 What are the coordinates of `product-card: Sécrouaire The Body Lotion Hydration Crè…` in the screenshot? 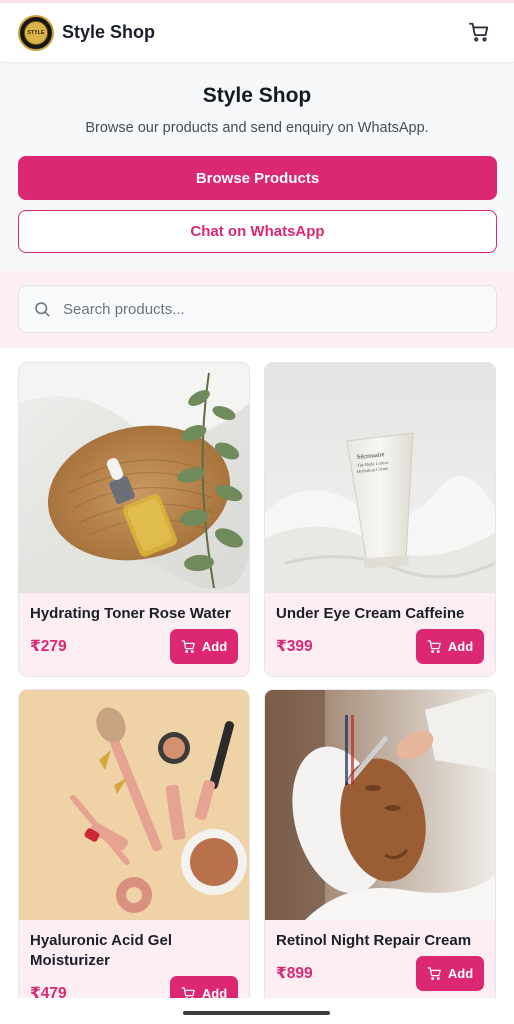 It's located at (380, 519).